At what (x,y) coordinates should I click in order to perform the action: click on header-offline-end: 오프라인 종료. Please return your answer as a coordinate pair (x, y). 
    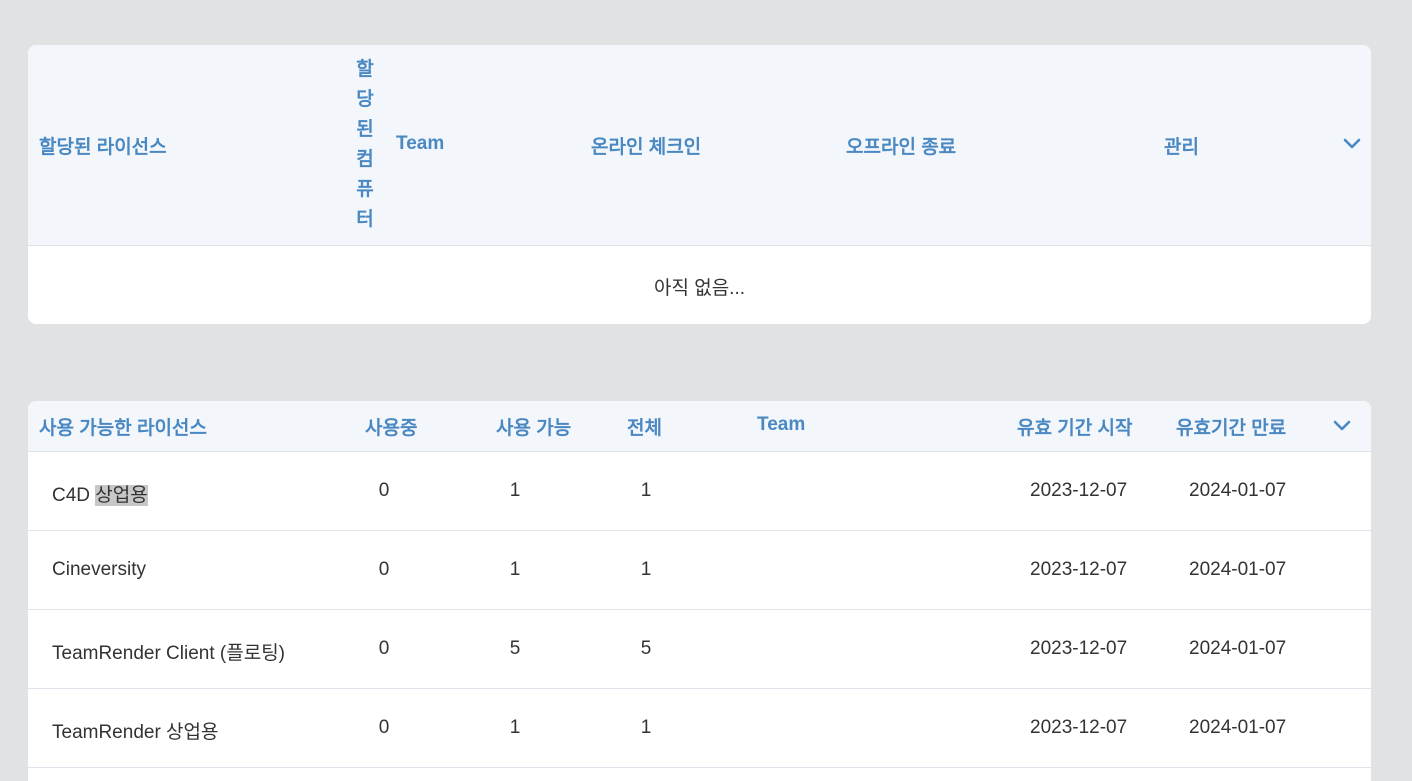
    Looking at the image, I should click on (901, 145).